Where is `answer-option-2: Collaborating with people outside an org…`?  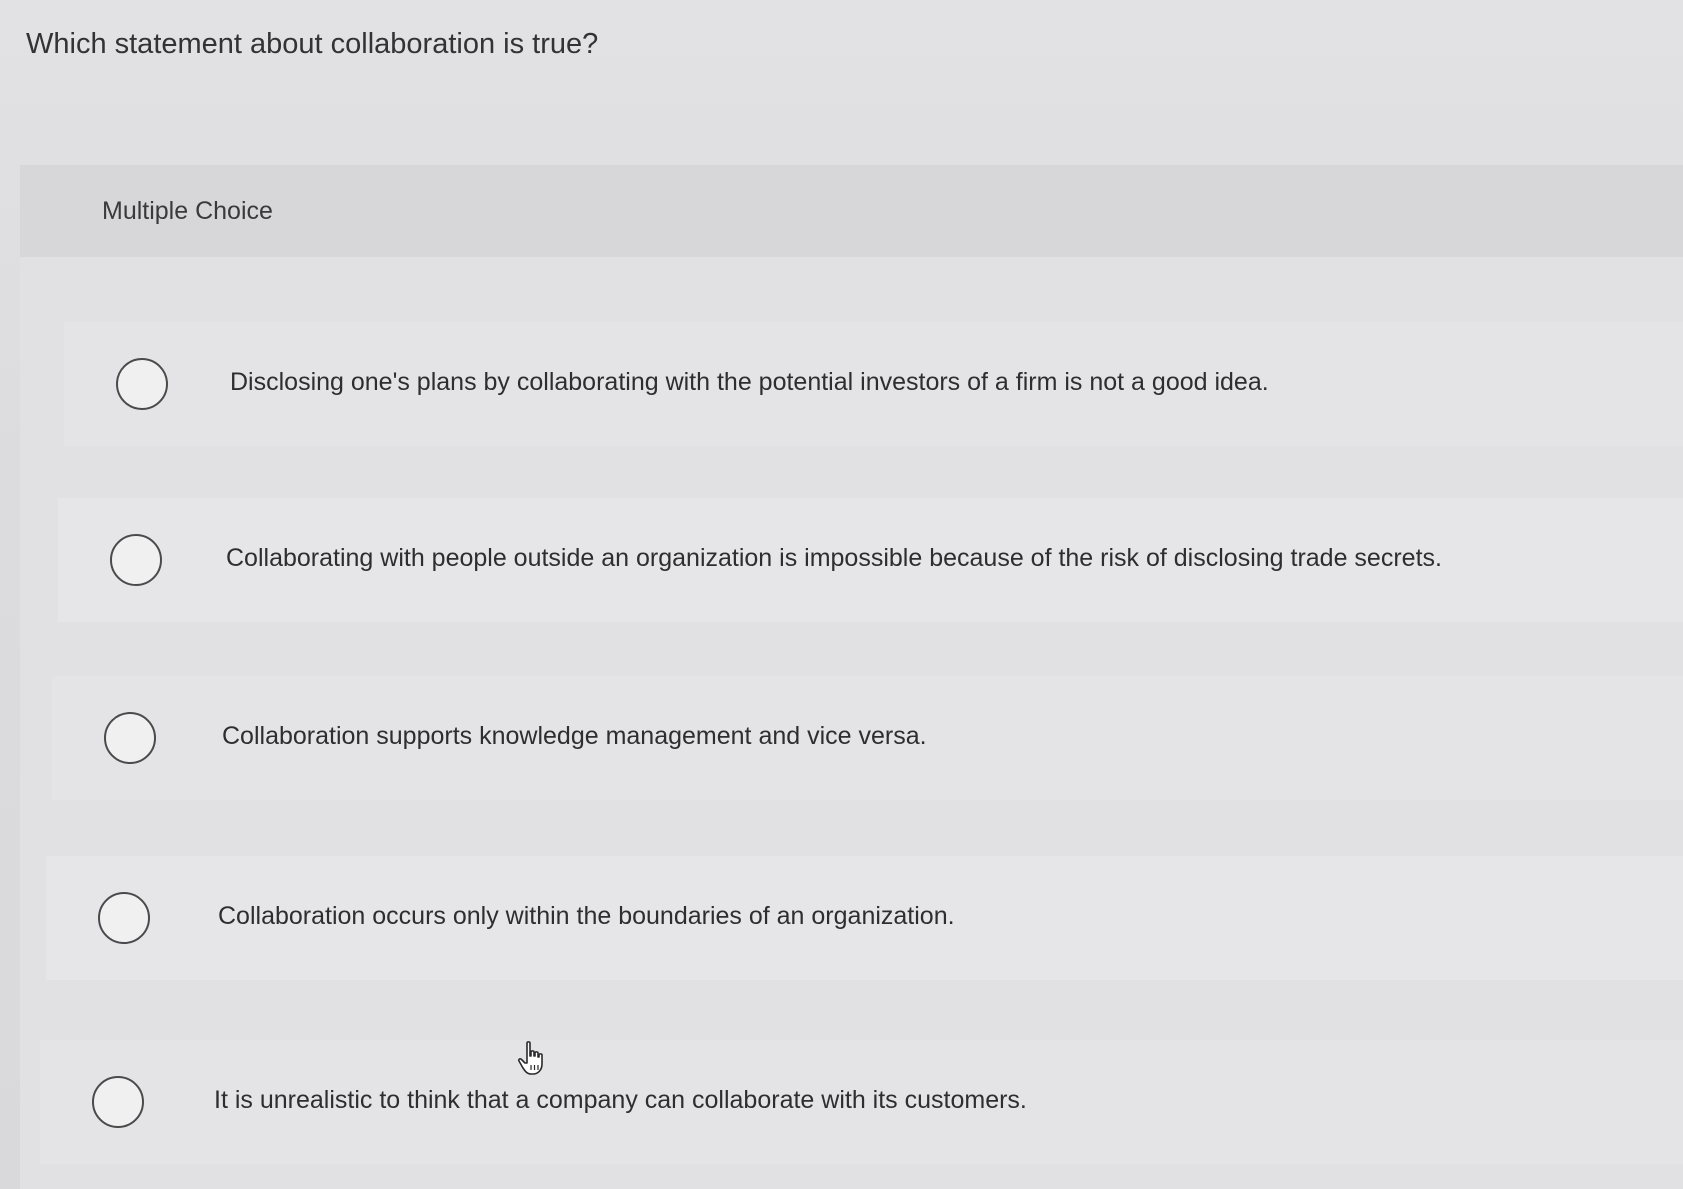 answer-option-2: Collaborating with people outside an org… is located at coordinates (870, 560).